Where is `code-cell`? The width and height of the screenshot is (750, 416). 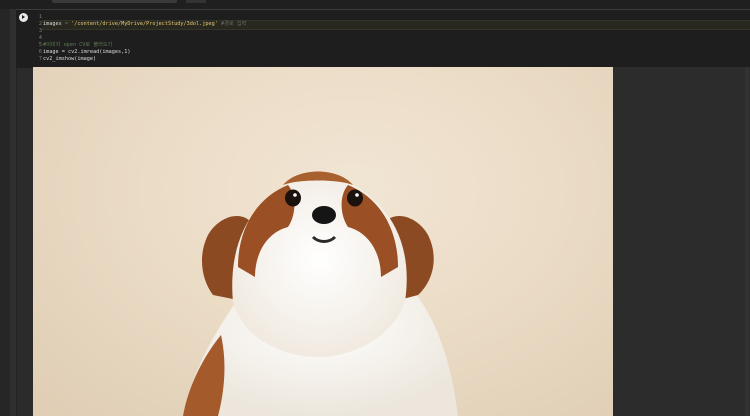 code-cell is located at coordinates (383, 38).